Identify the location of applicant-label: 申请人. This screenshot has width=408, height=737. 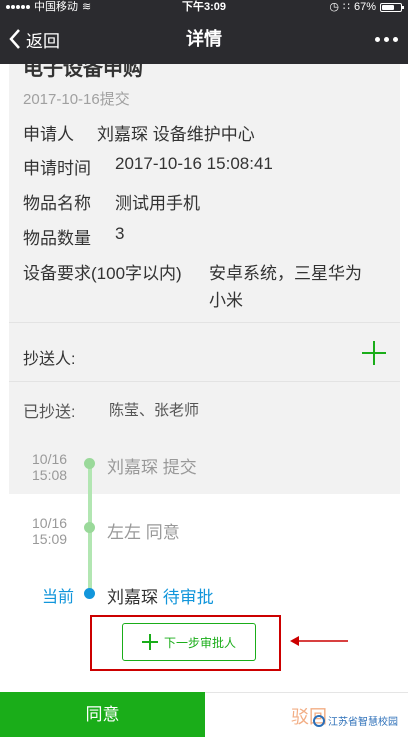
(48, 134).